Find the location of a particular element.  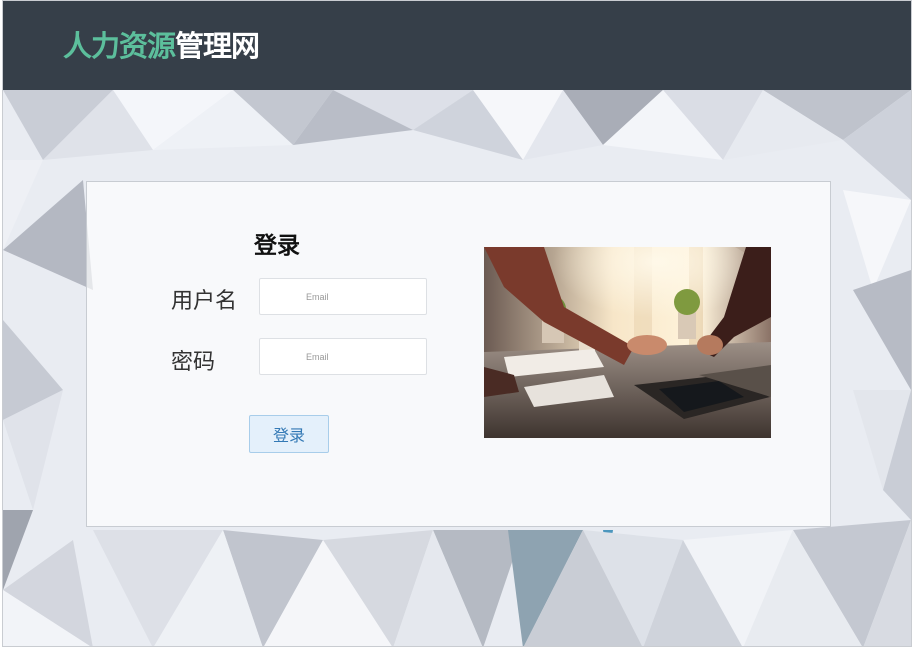

brand-rest-text: 管理网 is located at coordinates (217, 46).